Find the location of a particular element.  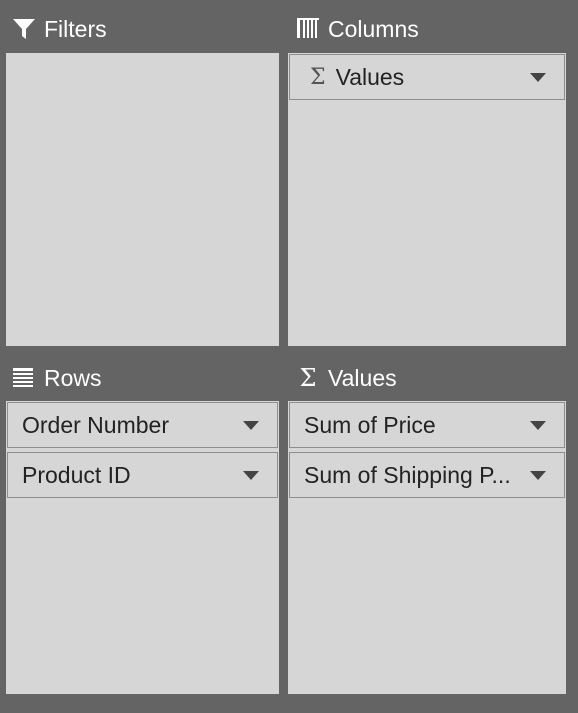

columns-icon is located at coordinates (308, 29).